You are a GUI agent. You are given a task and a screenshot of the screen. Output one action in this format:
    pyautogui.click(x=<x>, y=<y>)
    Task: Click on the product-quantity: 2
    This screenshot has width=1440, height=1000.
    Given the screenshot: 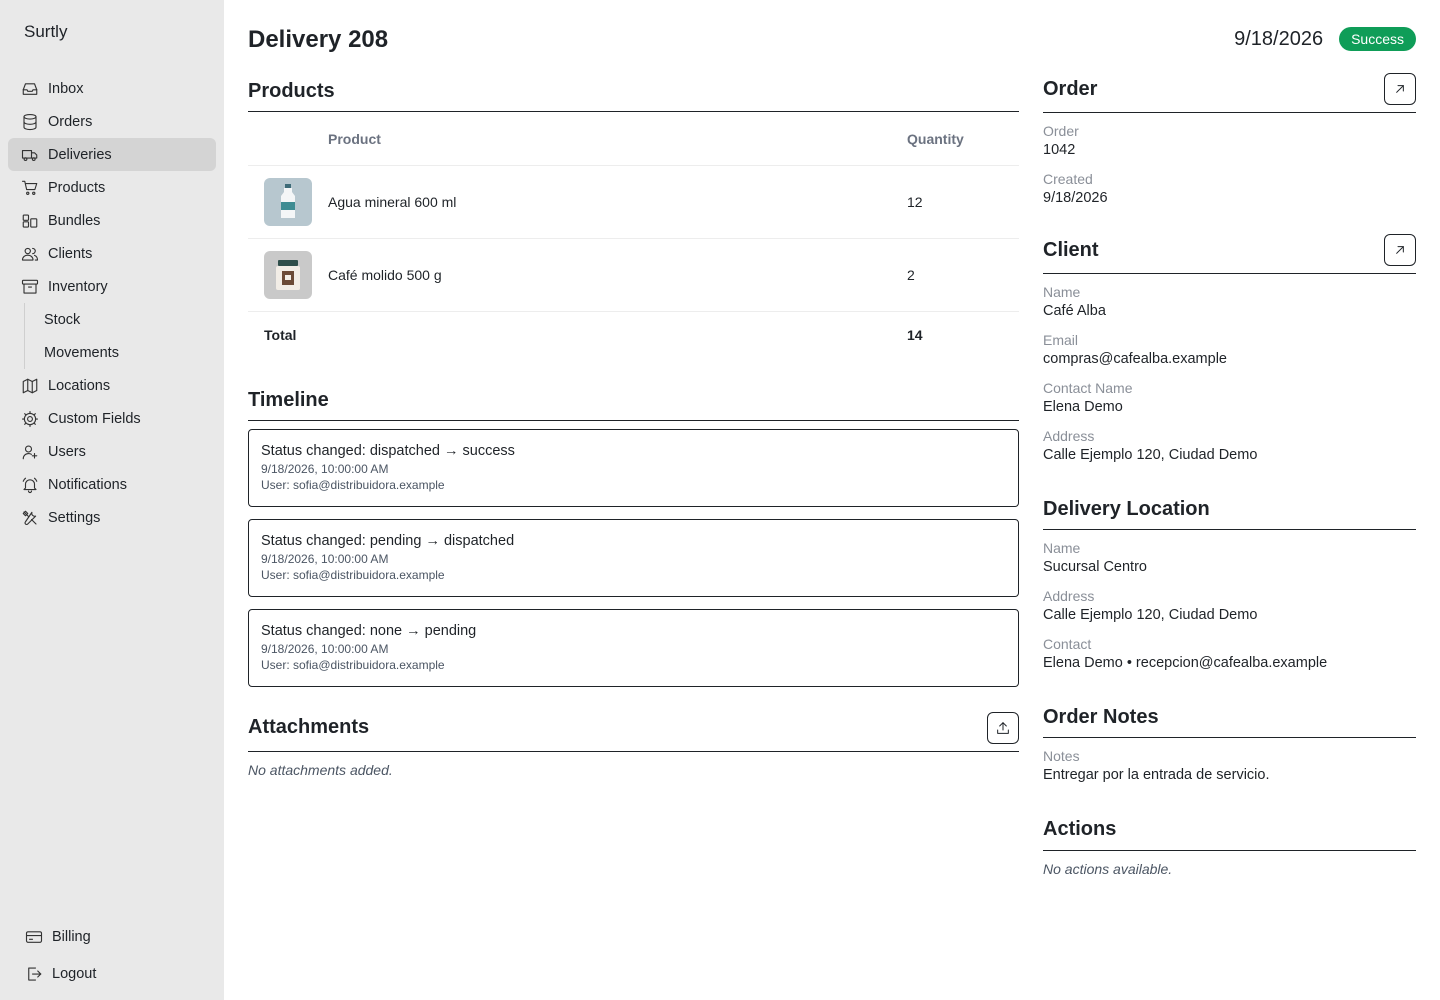 What is the action you would take?
    pyautogui.click(x=911, y=275)
    